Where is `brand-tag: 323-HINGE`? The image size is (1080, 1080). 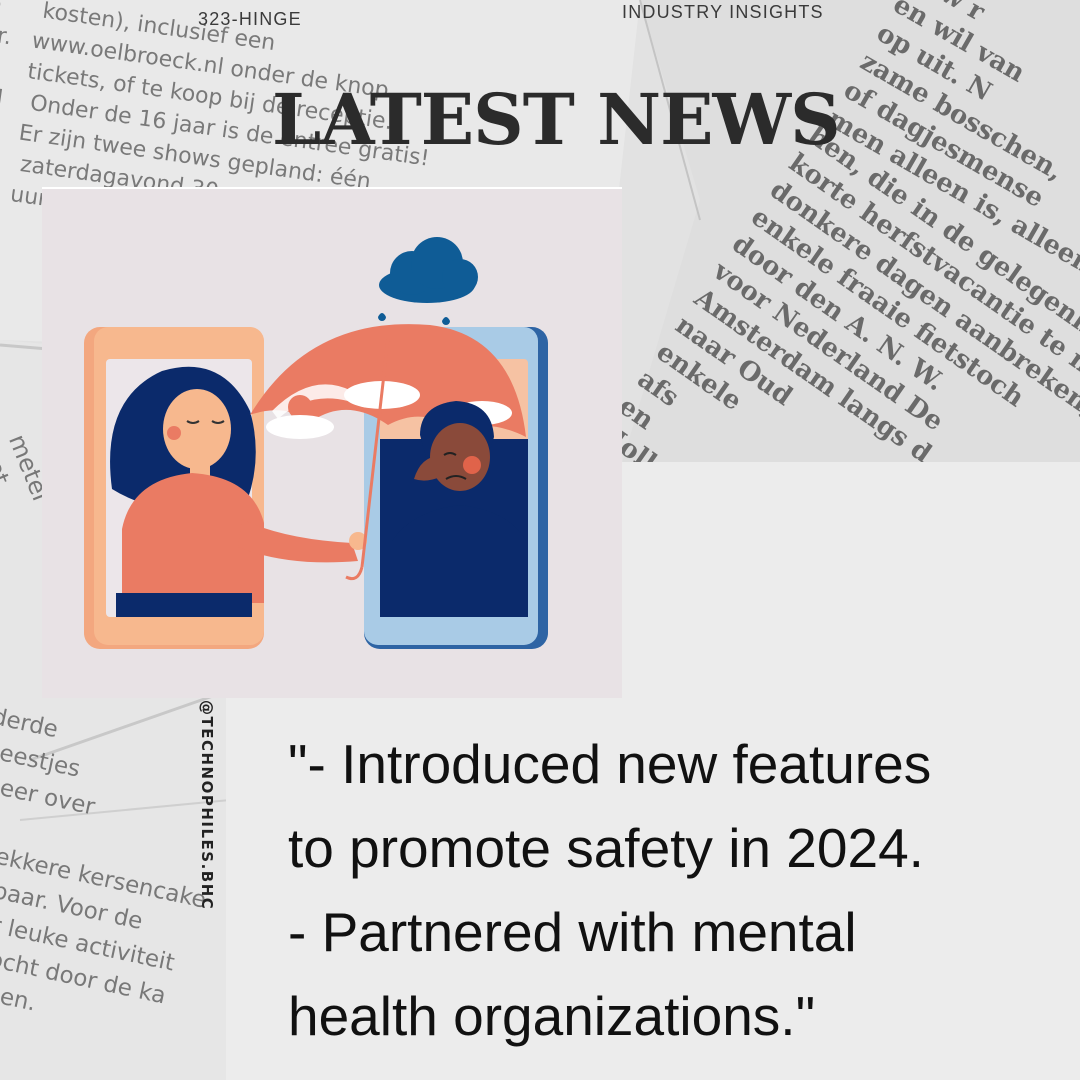
brand-tag: 323-HINGE is located at coordinates (250, 19).